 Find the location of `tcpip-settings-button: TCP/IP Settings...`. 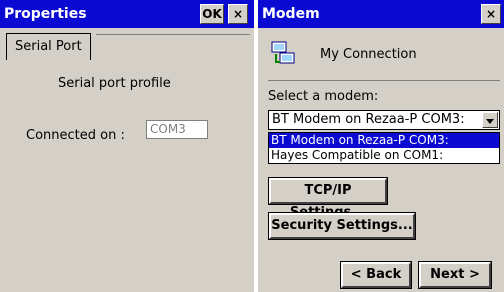

tcpip-settings-button: TCP/IP Settings... is located at coordinates (328, 198).